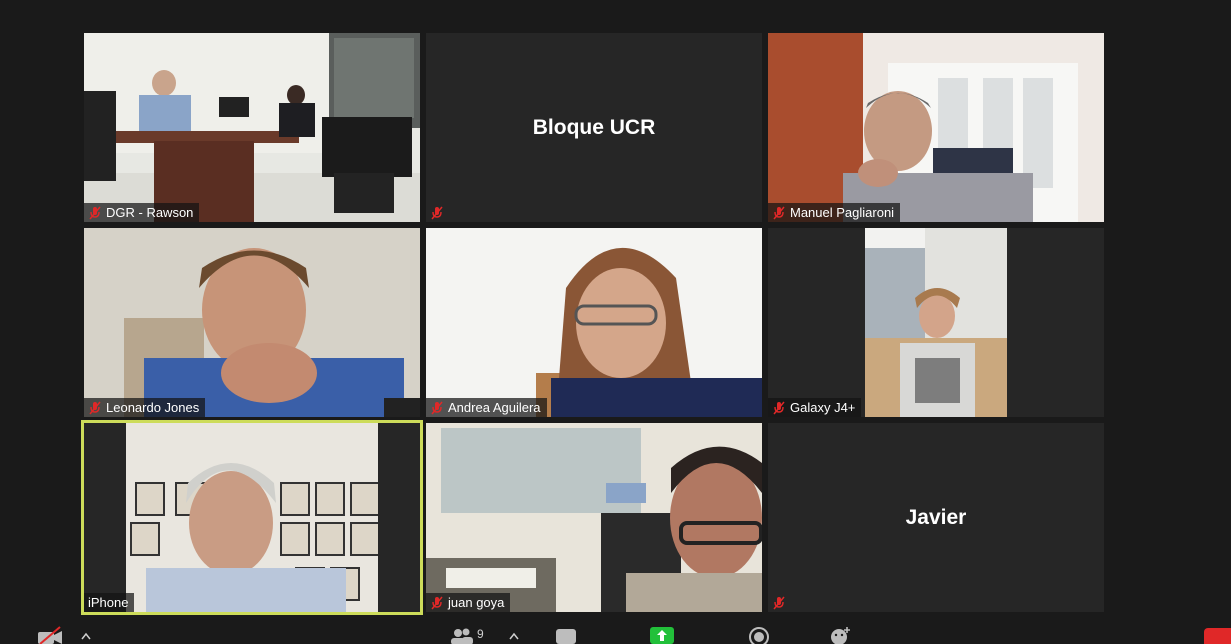 Image resolution: width=1231 pixels, height=644 pixels. What do you see at coordinates (759, 635) in the screenshot?
I see `record-icon` at bounding box center [759, 635].